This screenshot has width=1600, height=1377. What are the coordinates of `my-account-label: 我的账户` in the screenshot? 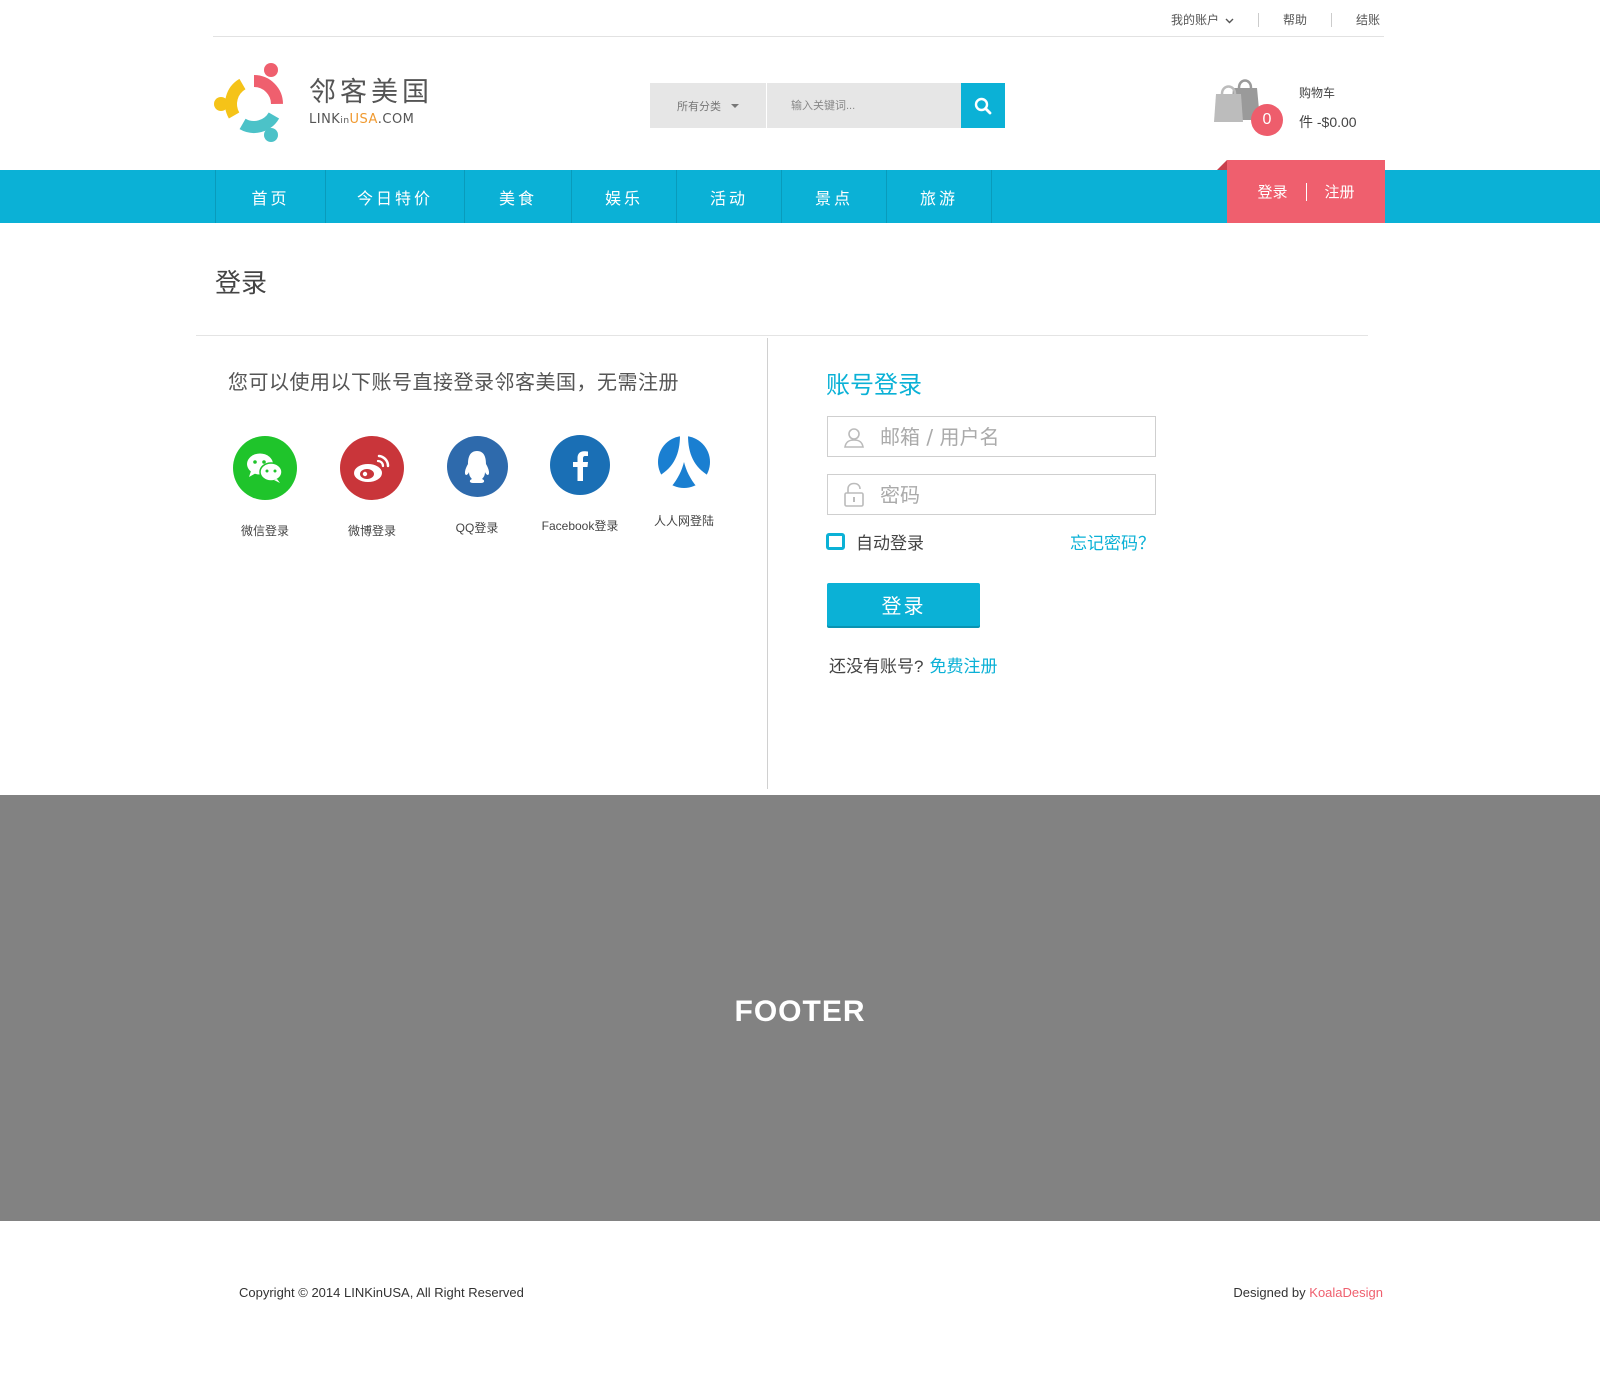 It's located at (1194, 20).